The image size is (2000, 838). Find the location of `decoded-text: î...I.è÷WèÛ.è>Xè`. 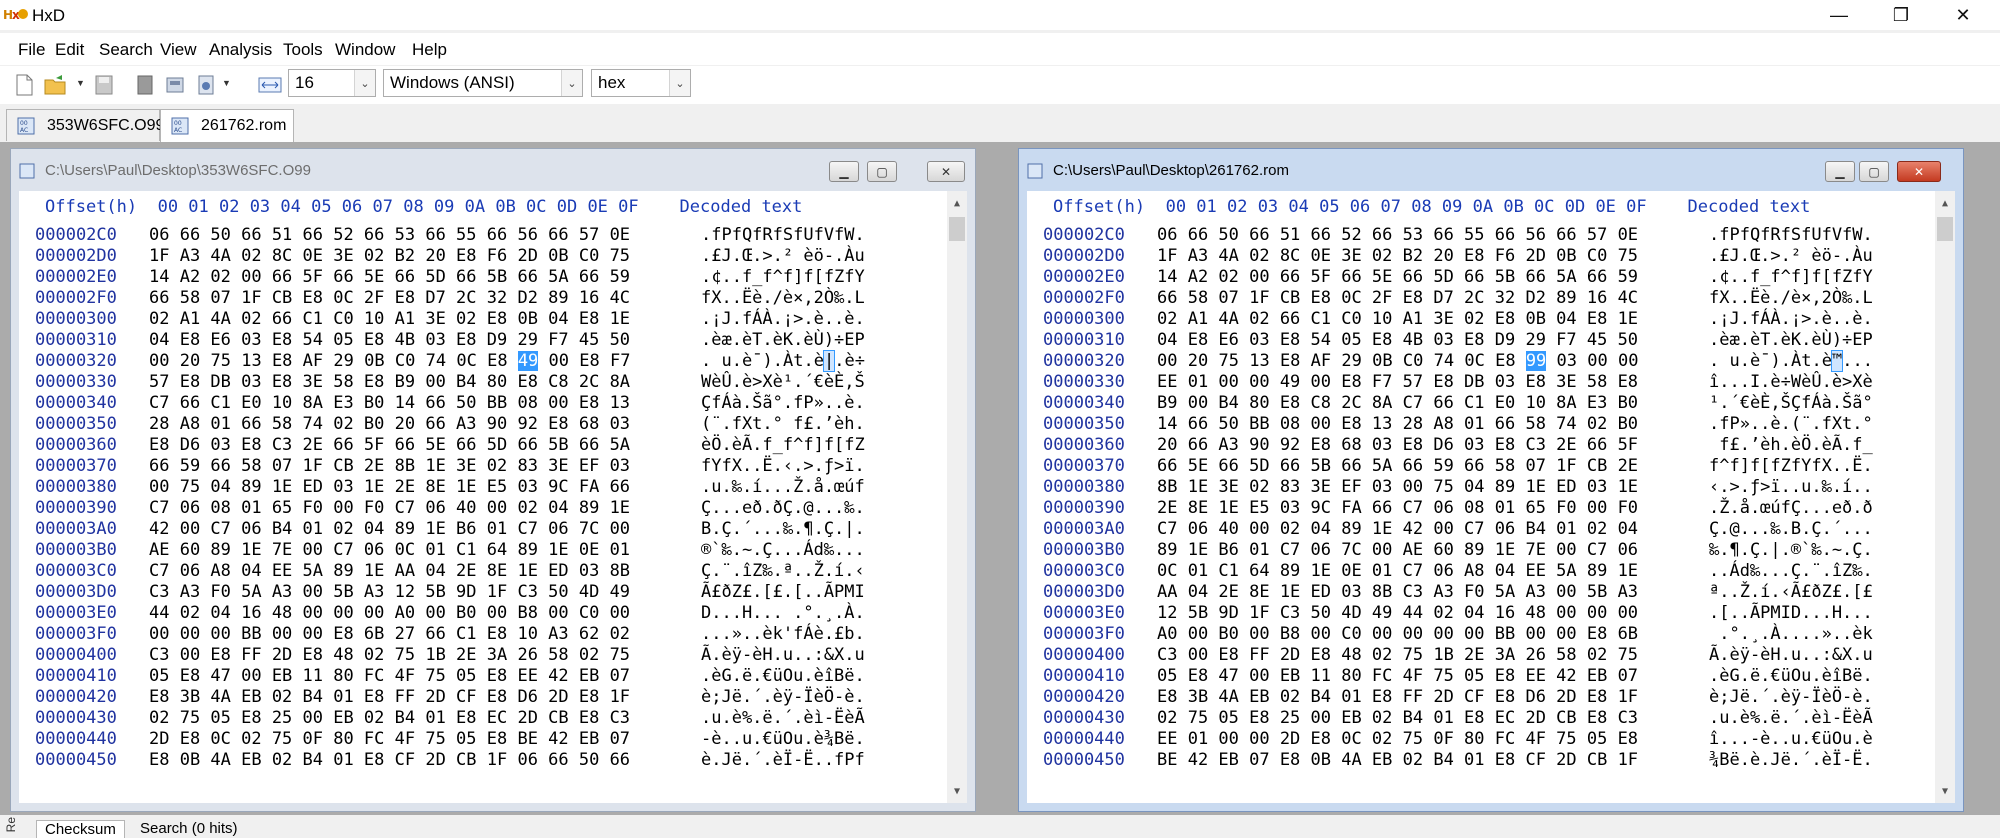

decoded-text: î...I.è÷WèÛ.è>Xè is located at coordinates (1791, 382).